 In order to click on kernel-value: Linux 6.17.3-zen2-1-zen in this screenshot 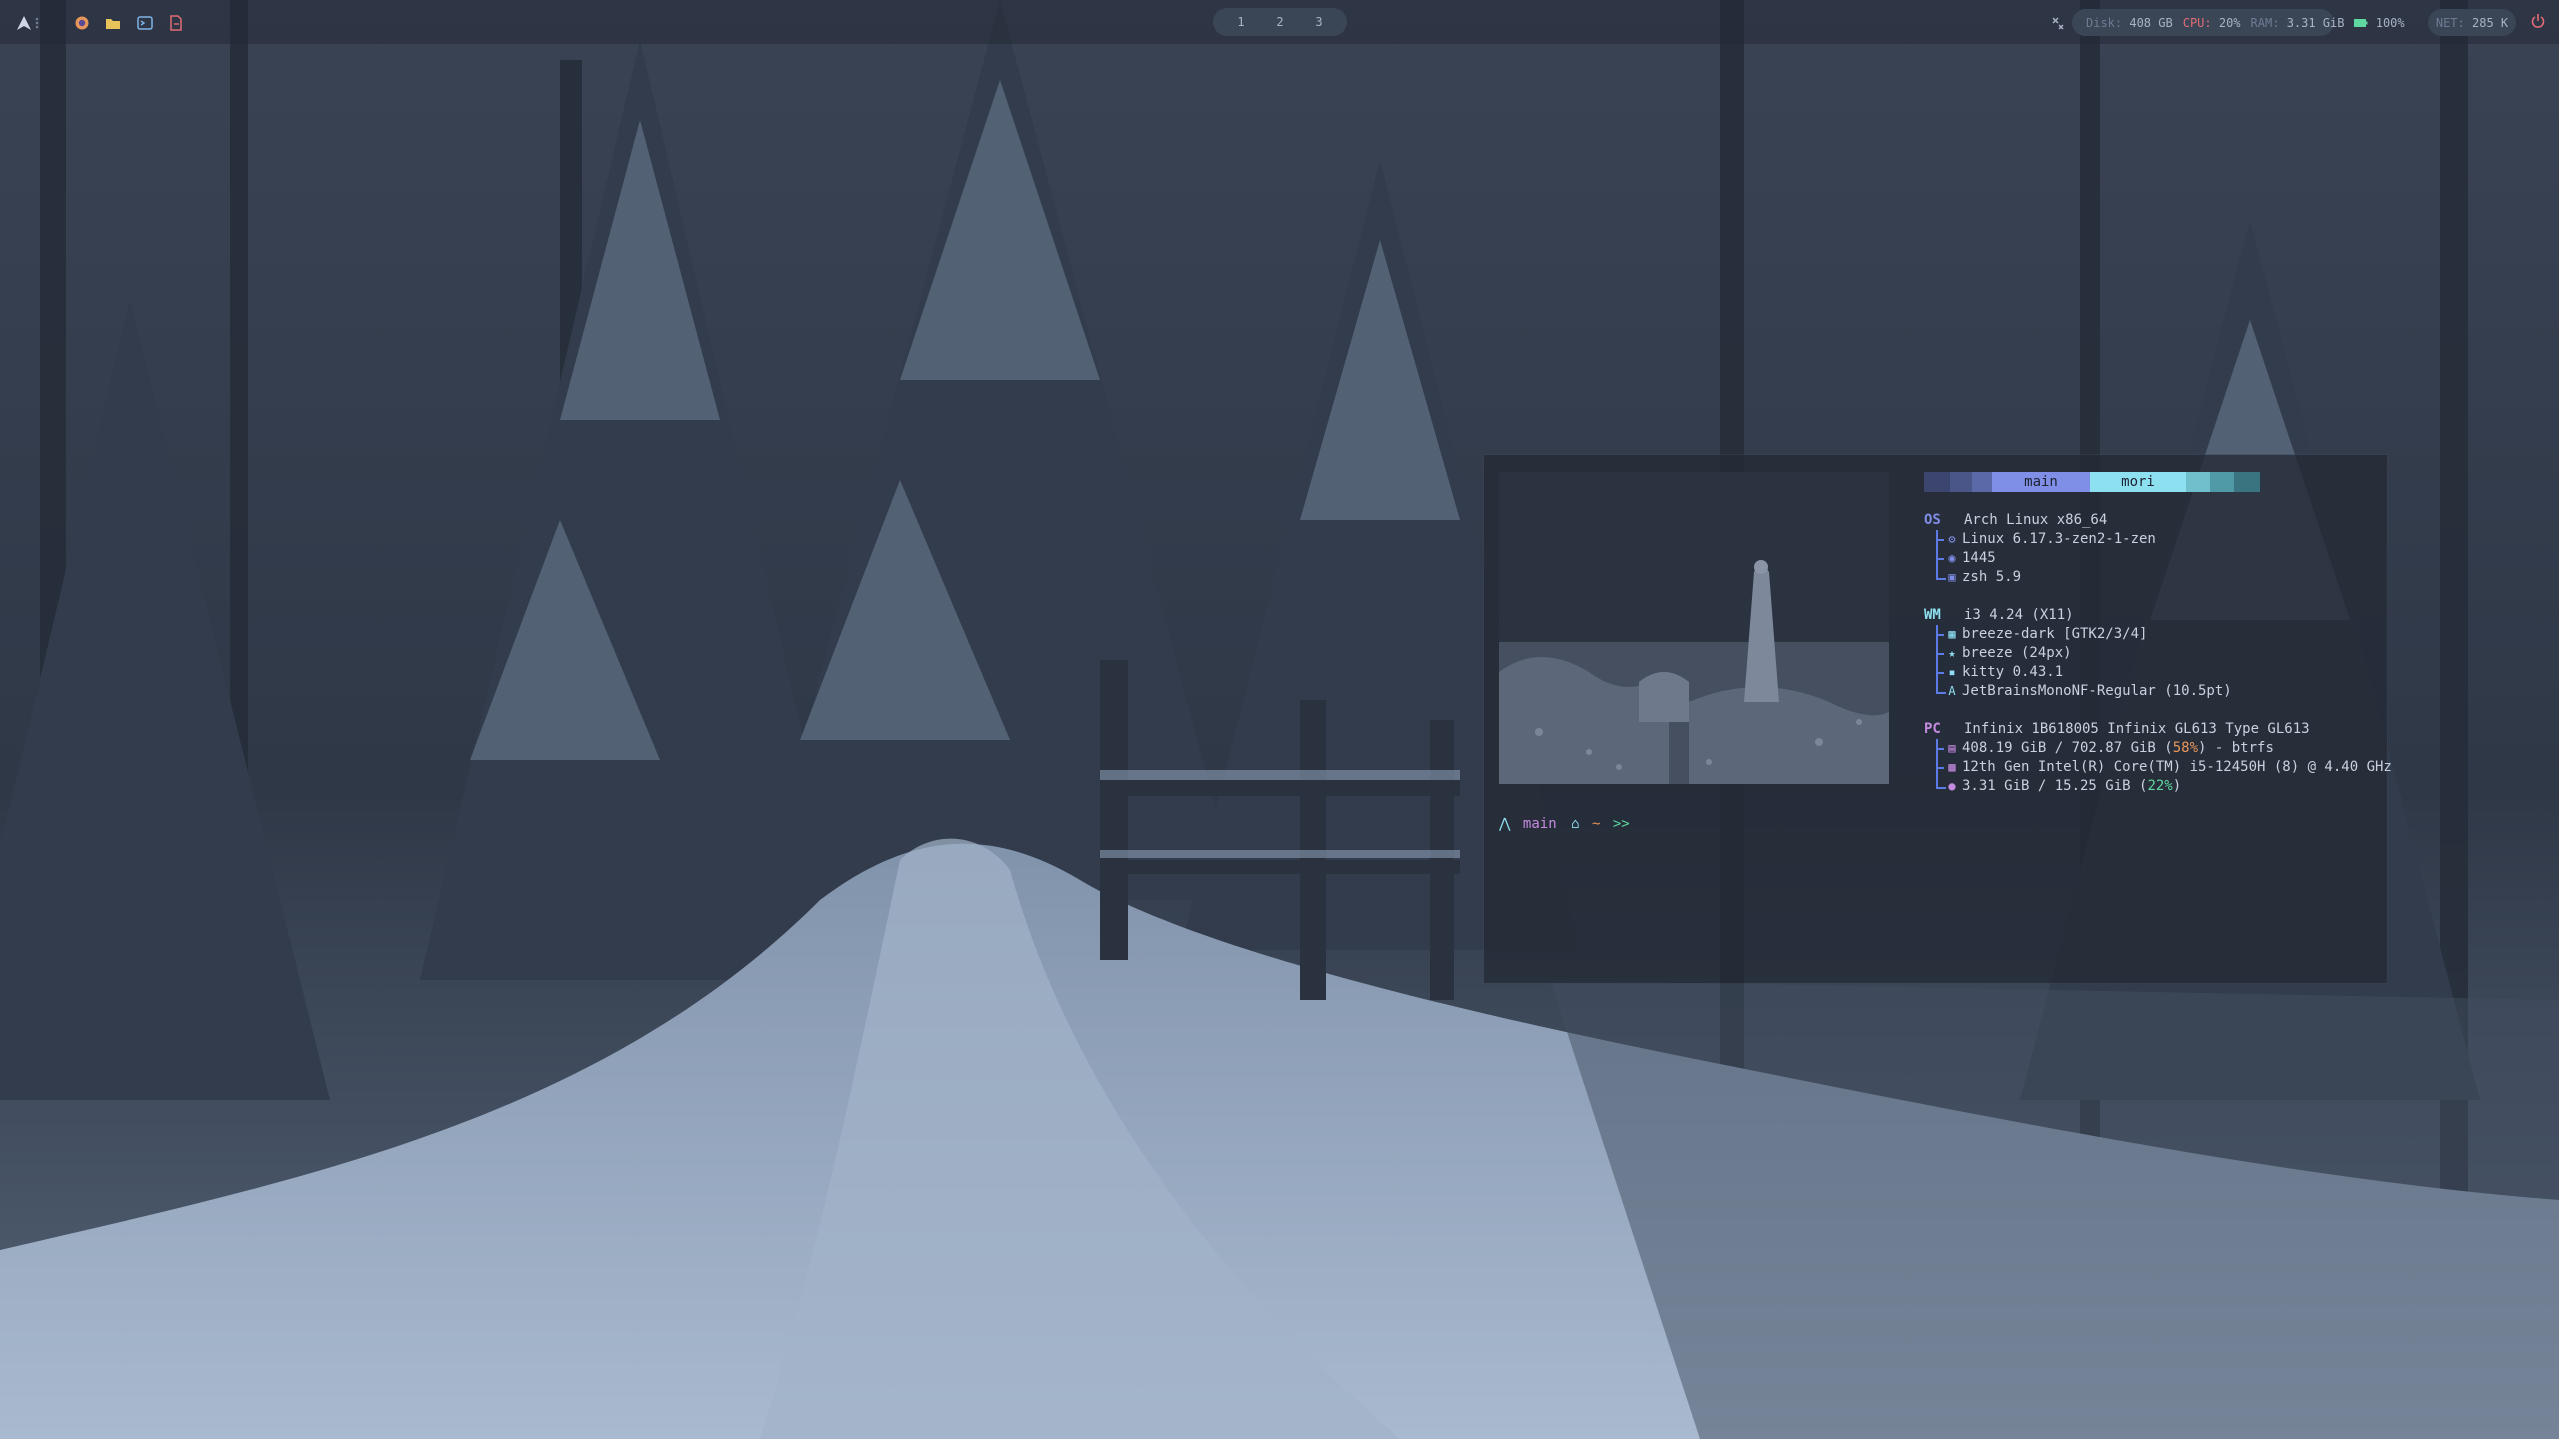, I will do `click(2059, 539)`.